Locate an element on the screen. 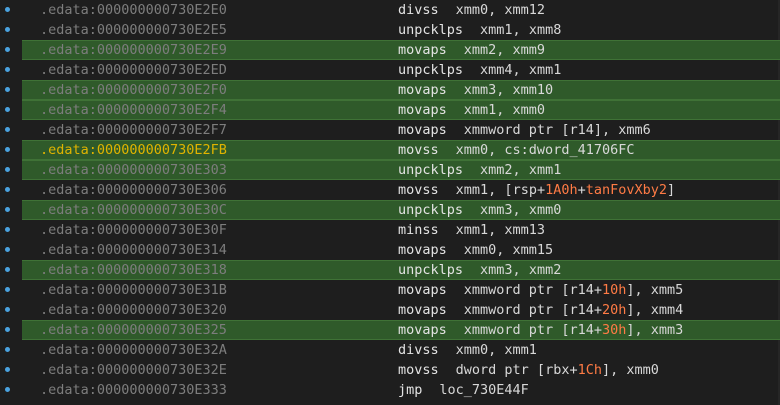 The image size is (780, 405). instruction-address: .edata:000000000730E318 is located at coordinates (133, 270).